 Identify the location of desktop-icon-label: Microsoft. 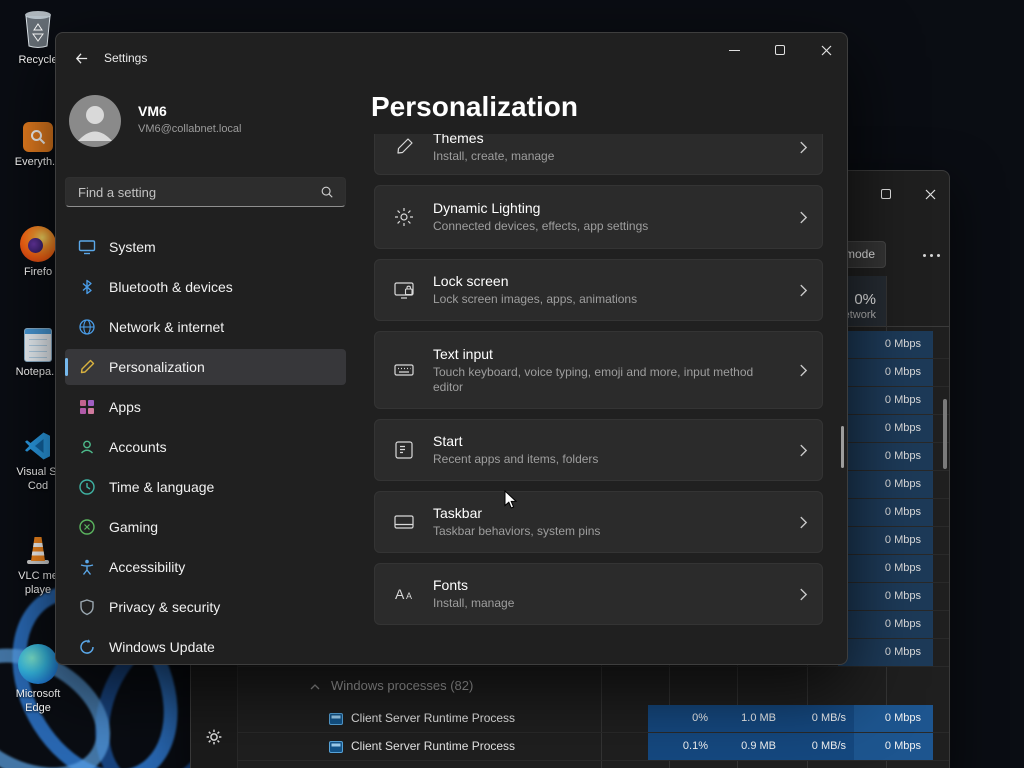
(38, 694).